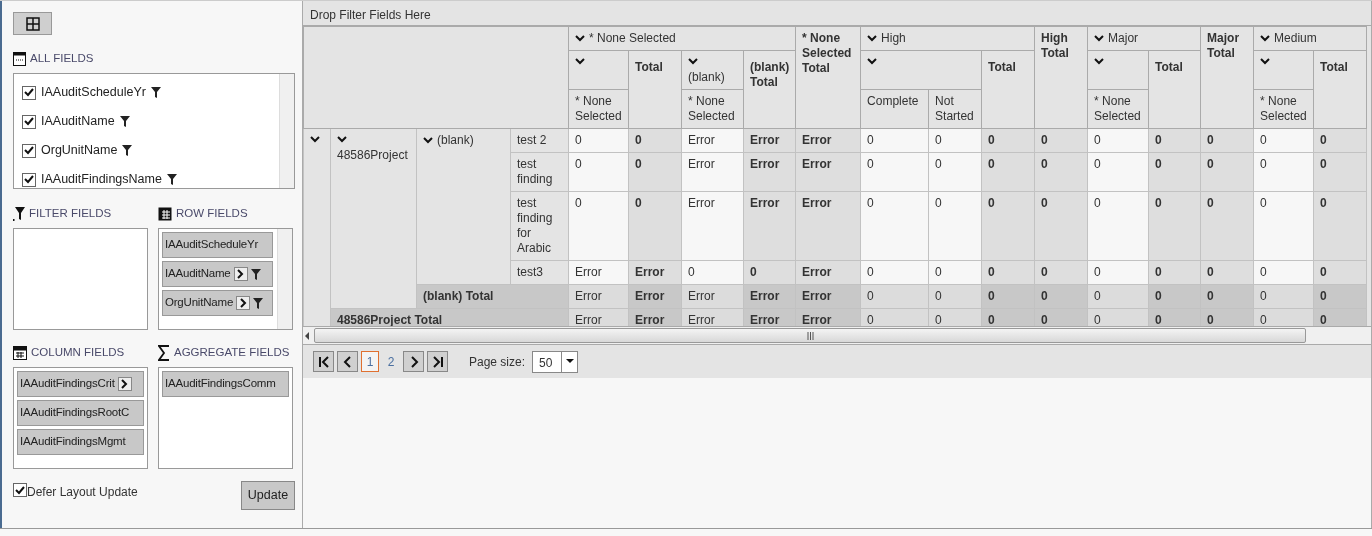 The height and width of the screenshot is (536, 1372). I want to click on page-button: 1, so click(370, 361).